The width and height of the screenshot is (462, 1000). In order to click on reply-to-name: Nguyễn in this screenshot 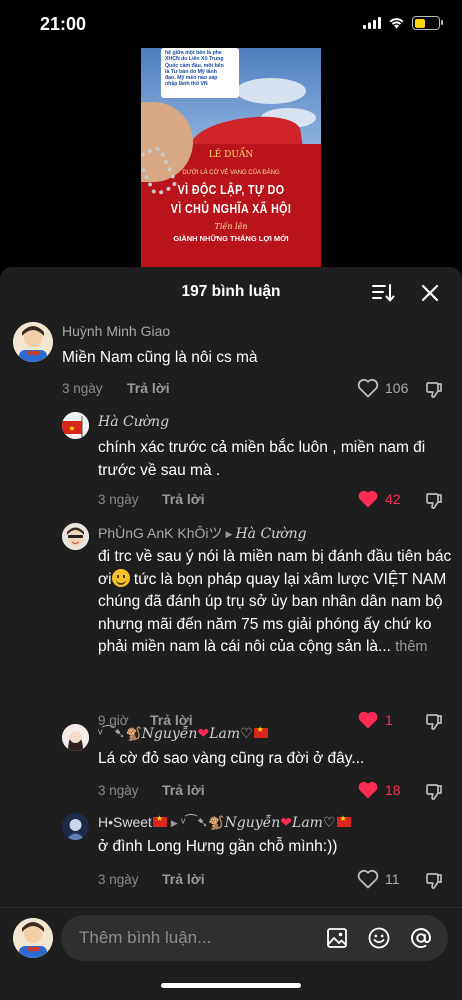, I will do `click(252, 823)`.